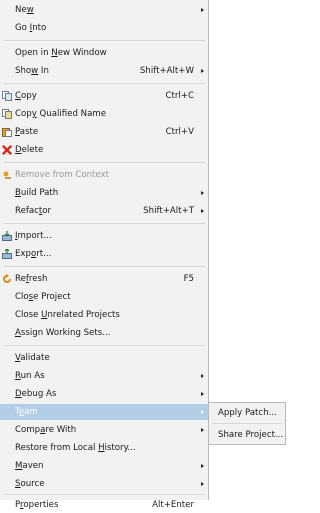  I want to click on menu-item-source: Source, so click(104, 484).